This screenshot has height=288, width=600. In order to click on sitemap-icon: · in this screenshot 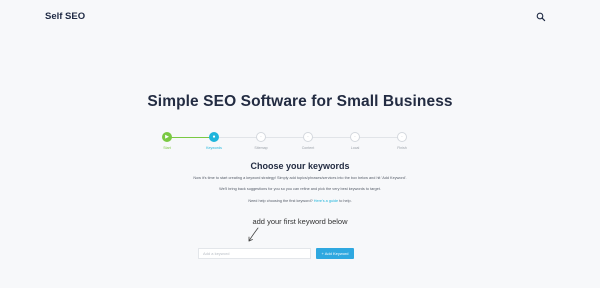, I will do `click(261, 137)`.